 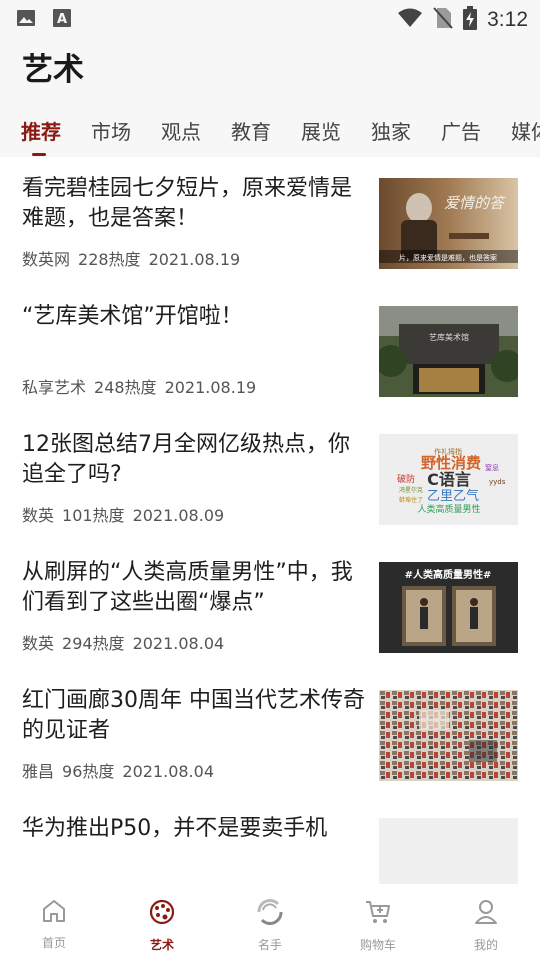 I want to click on thumb-word: 乙里乙气, so click(x=453, y=496).